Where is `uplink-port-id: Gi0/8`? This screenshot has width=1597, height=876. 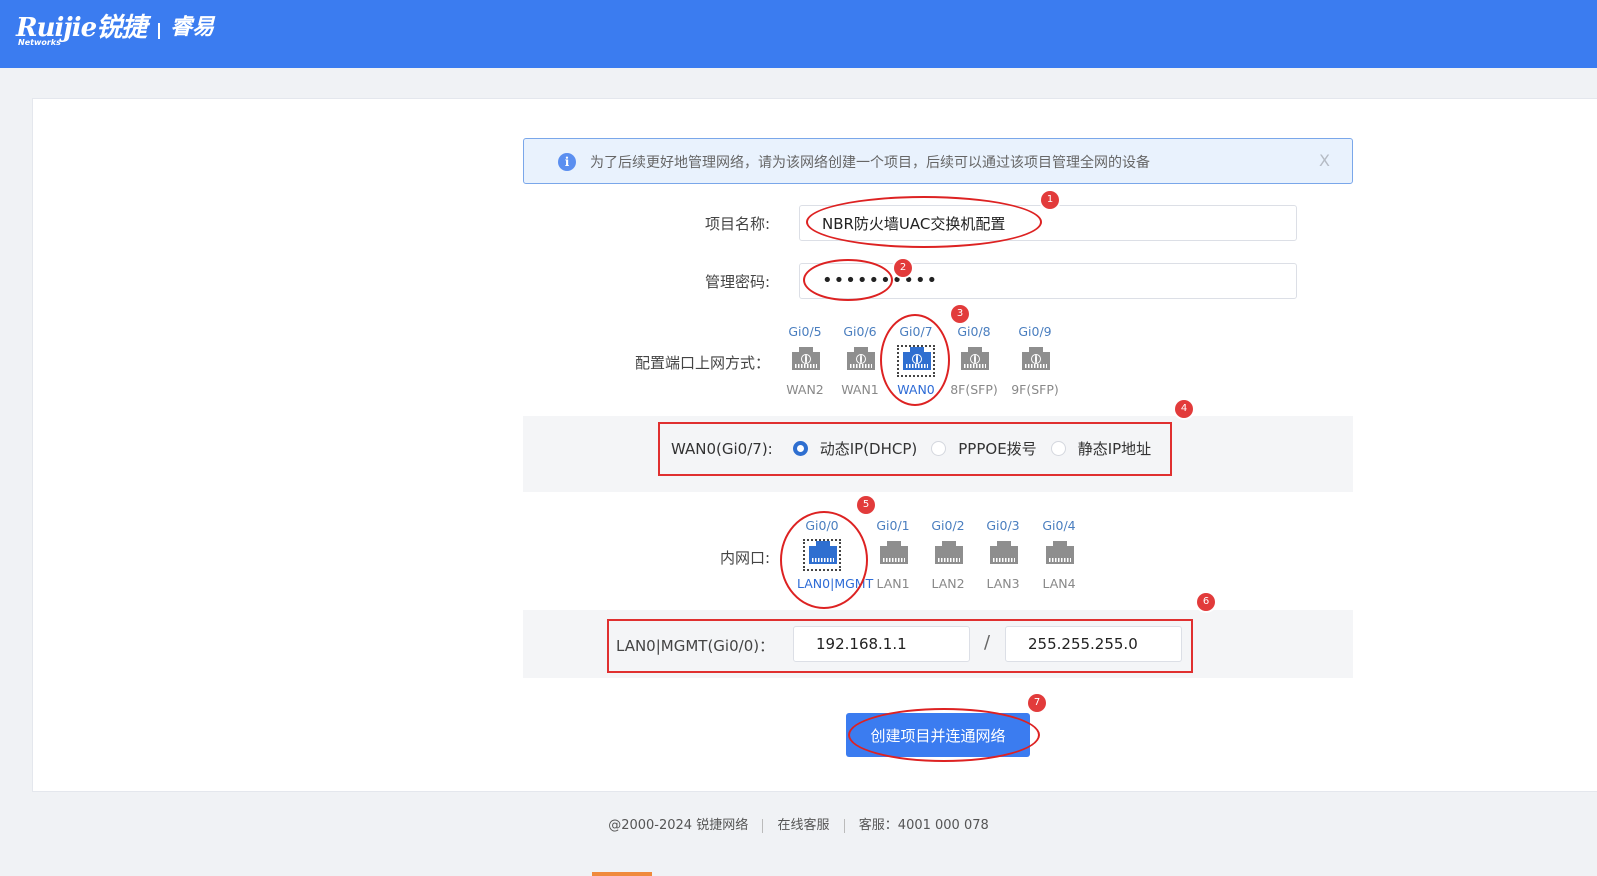 uplink-port-id: Gi0/8 is located at coordinates (974, 331).